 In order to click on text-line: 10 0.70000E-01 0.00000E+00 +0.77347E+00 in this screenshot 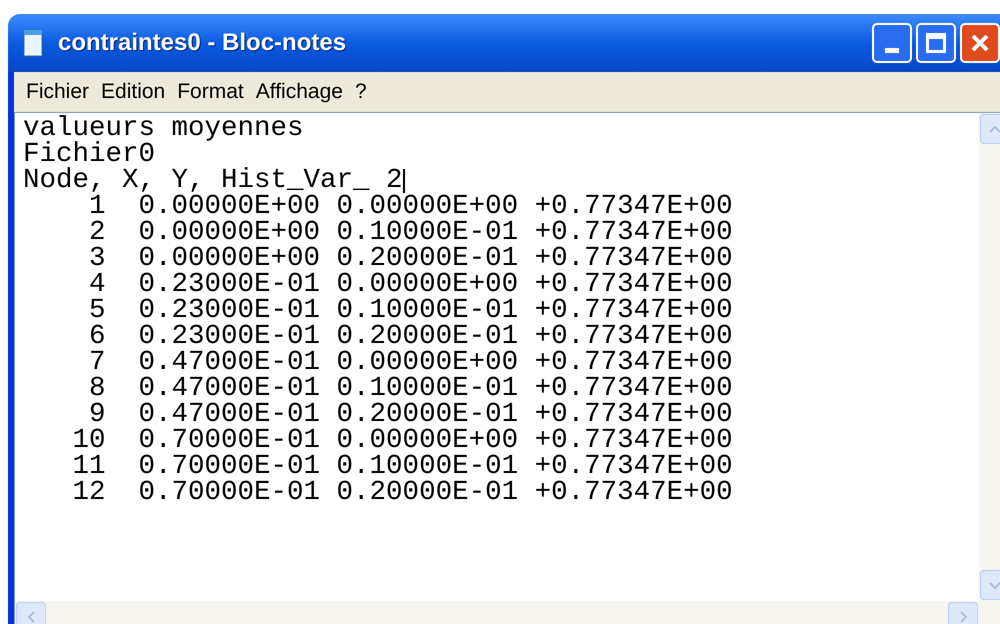, I will do `click(402, 441)`.